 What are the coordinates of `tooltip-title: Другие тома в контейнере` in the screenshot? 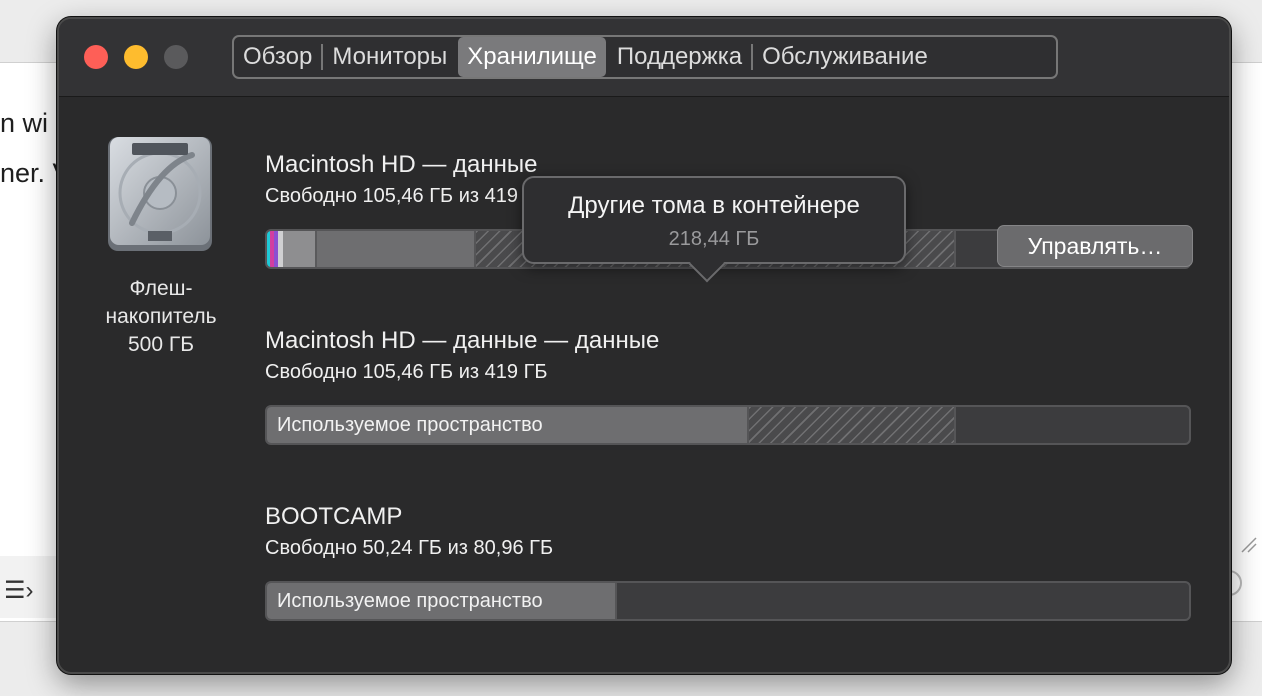 It's located at (714, 205).